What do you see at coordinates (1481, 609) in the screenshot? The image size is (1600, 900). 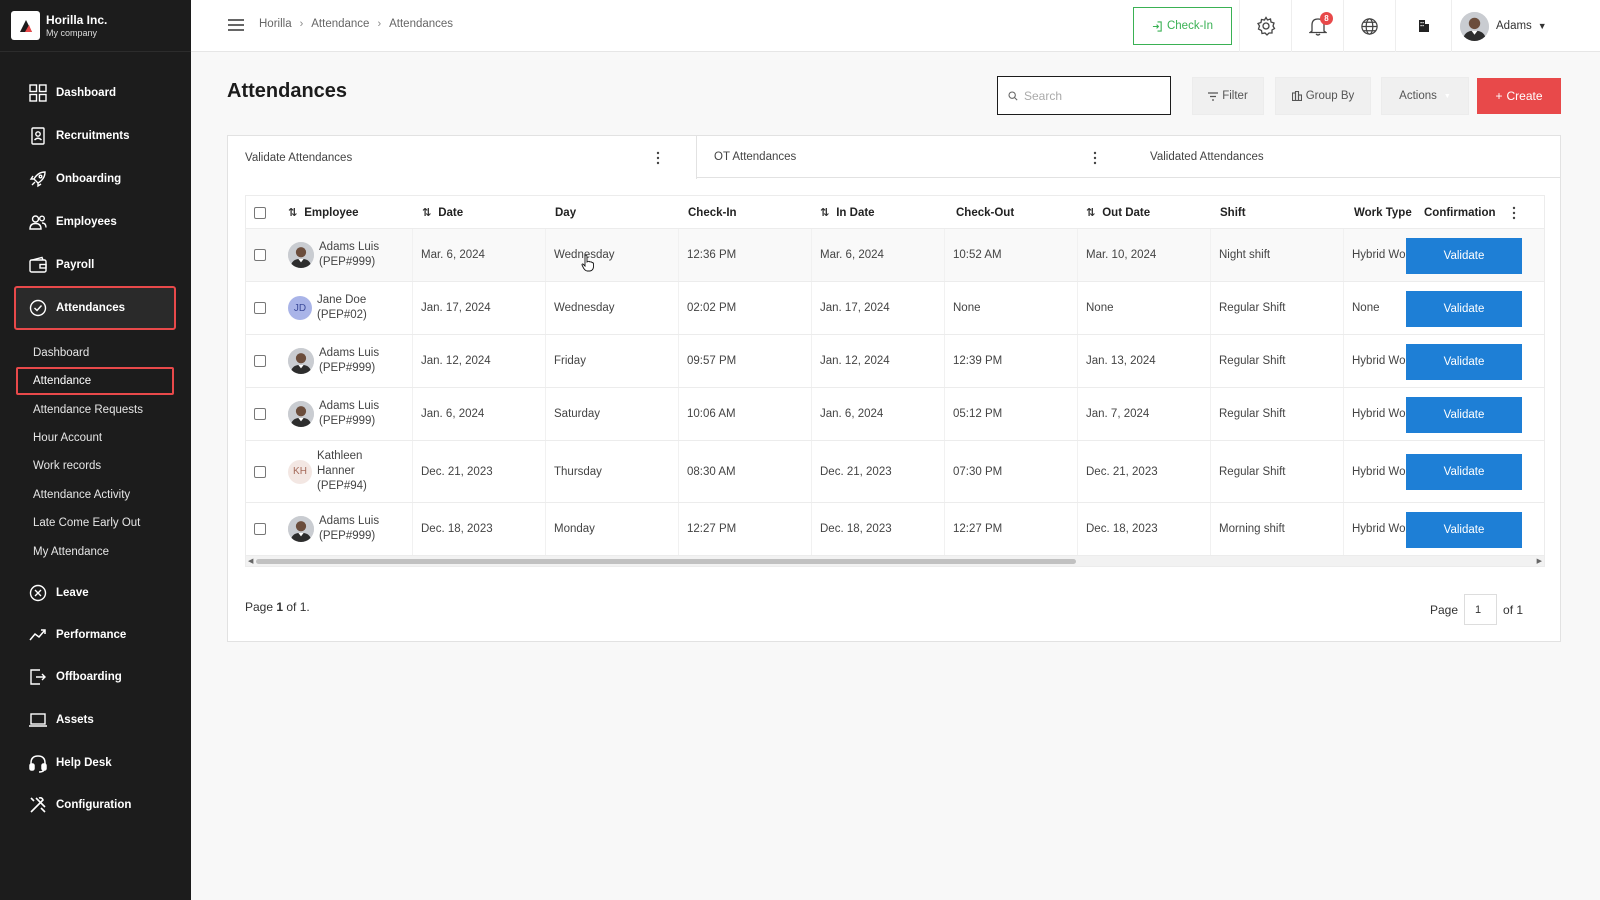 I see `page-number-input` at bounding box center [1481, 609].